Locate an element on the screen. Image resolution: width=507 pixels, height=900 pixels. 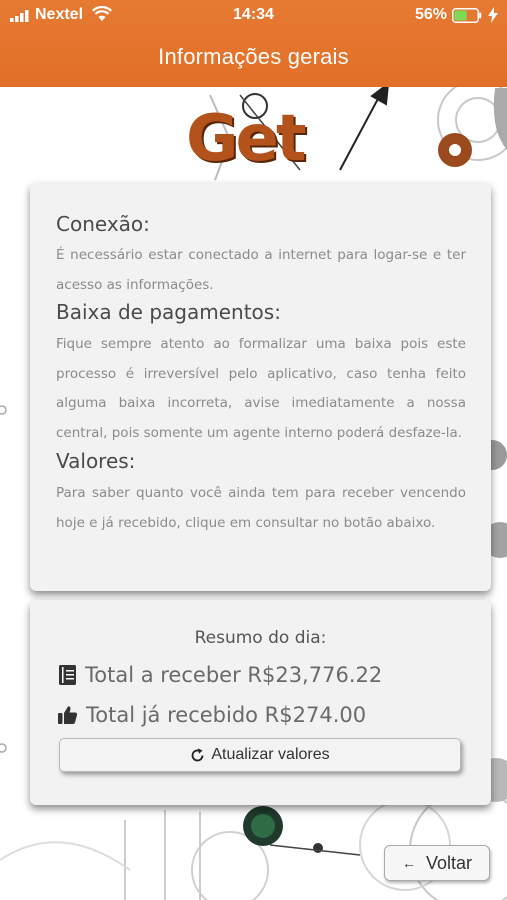
status-bar: Nextel 14:34 56% is located at coordinates (253, 15).